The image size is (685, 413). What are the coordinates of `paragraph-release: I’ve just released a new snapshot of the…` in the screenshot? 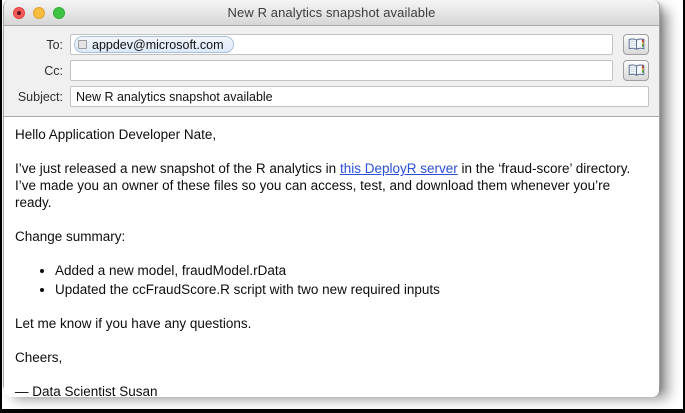 It's located at (331, 185).